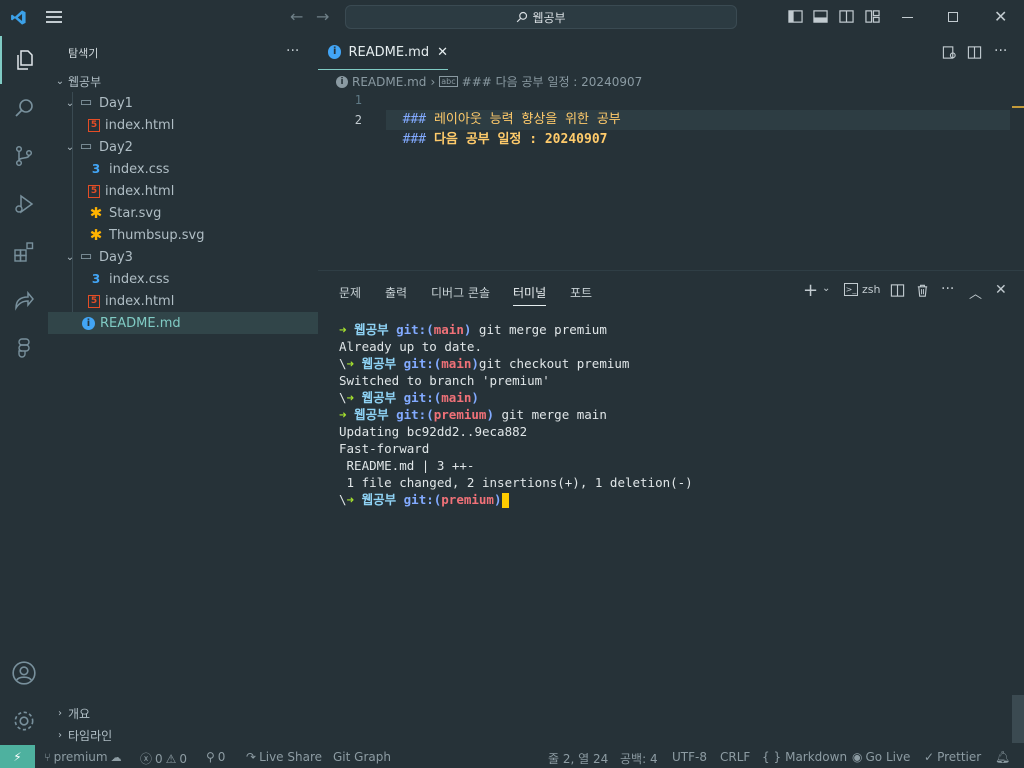  Describe the element at coordinates (116, 257) in the screenshot. I see `tree-item-label: Day3` at that location.